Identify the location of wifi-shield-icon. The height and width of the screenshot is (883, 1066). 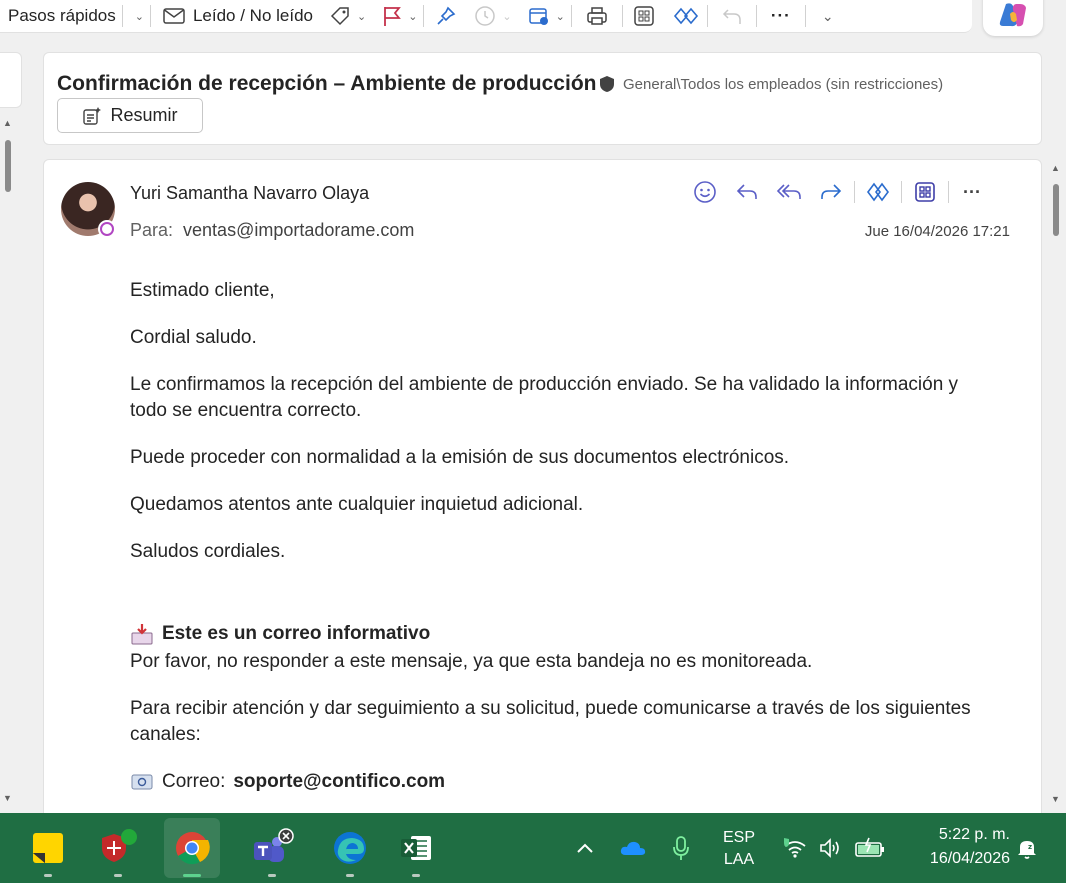
(795, 848).